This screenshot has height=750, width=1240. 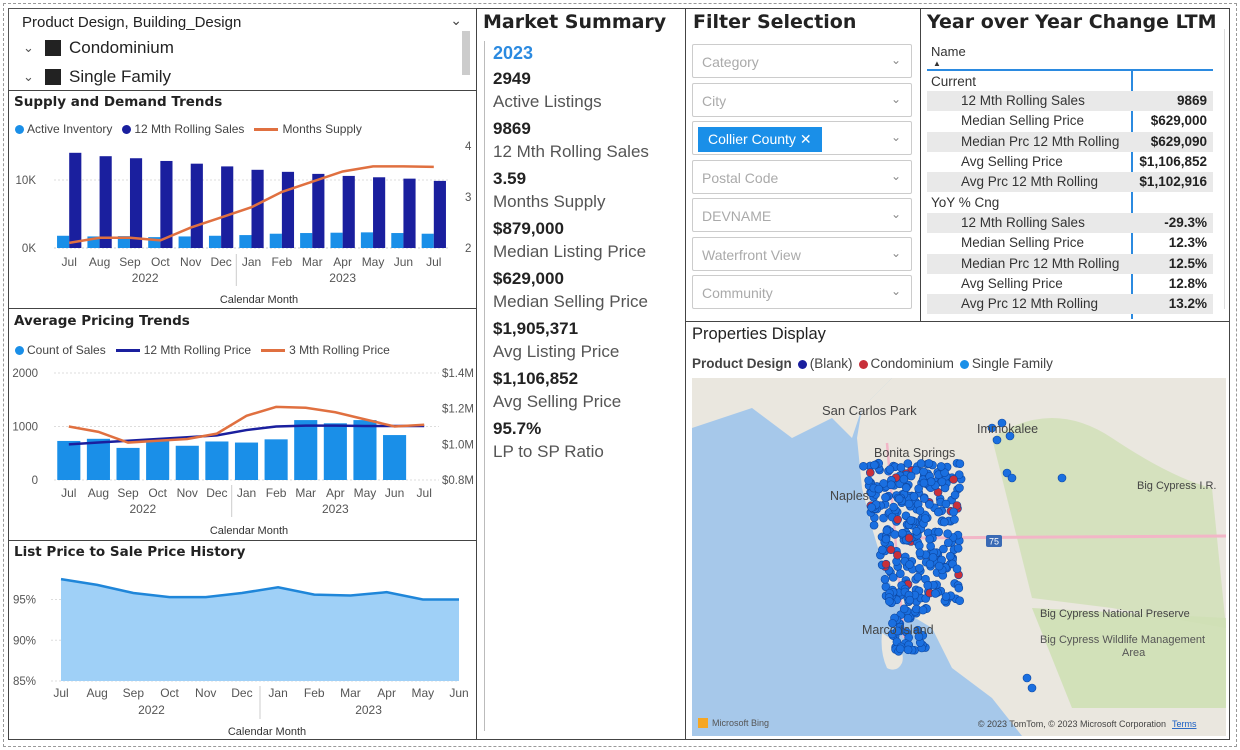 What do you see at coordinates (466, 53) in the screenshot?
I see `slicer-scrollbar` at bounding box center [466, 53].